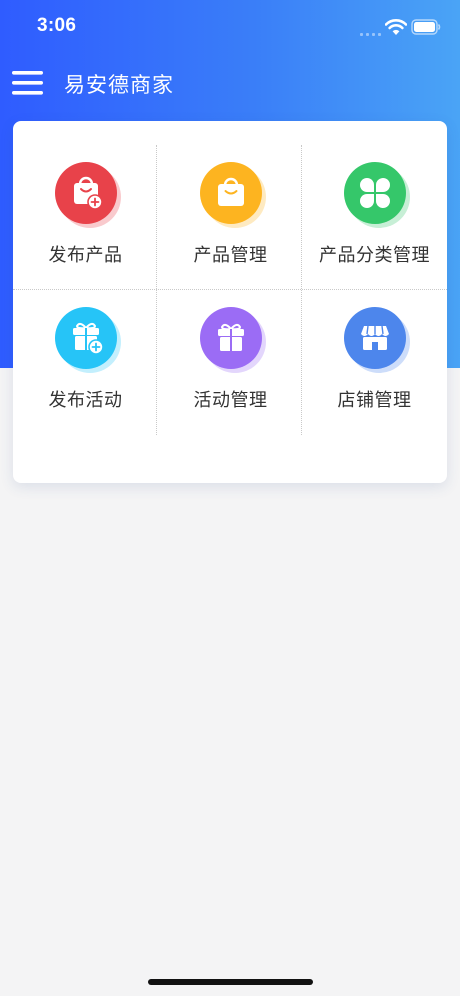 Image resolution: width=460 pixels, height=996 pixels. What do you see at coordinates (57, 25) in the screenshot?
I see `status-time: 3:06` at bounding box center [57, 25].